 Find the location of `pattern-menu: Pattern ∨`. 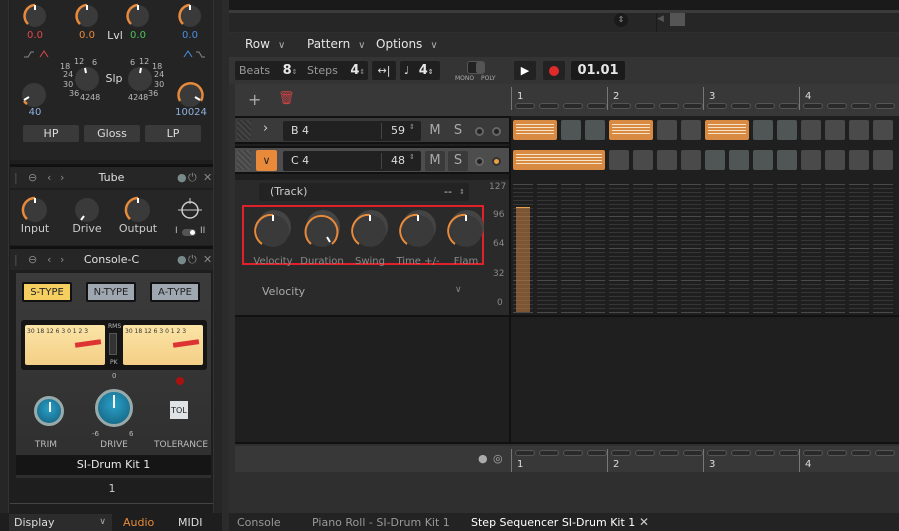

pattern-menu: Pattern ∨ is located at coordinates (336, 44).